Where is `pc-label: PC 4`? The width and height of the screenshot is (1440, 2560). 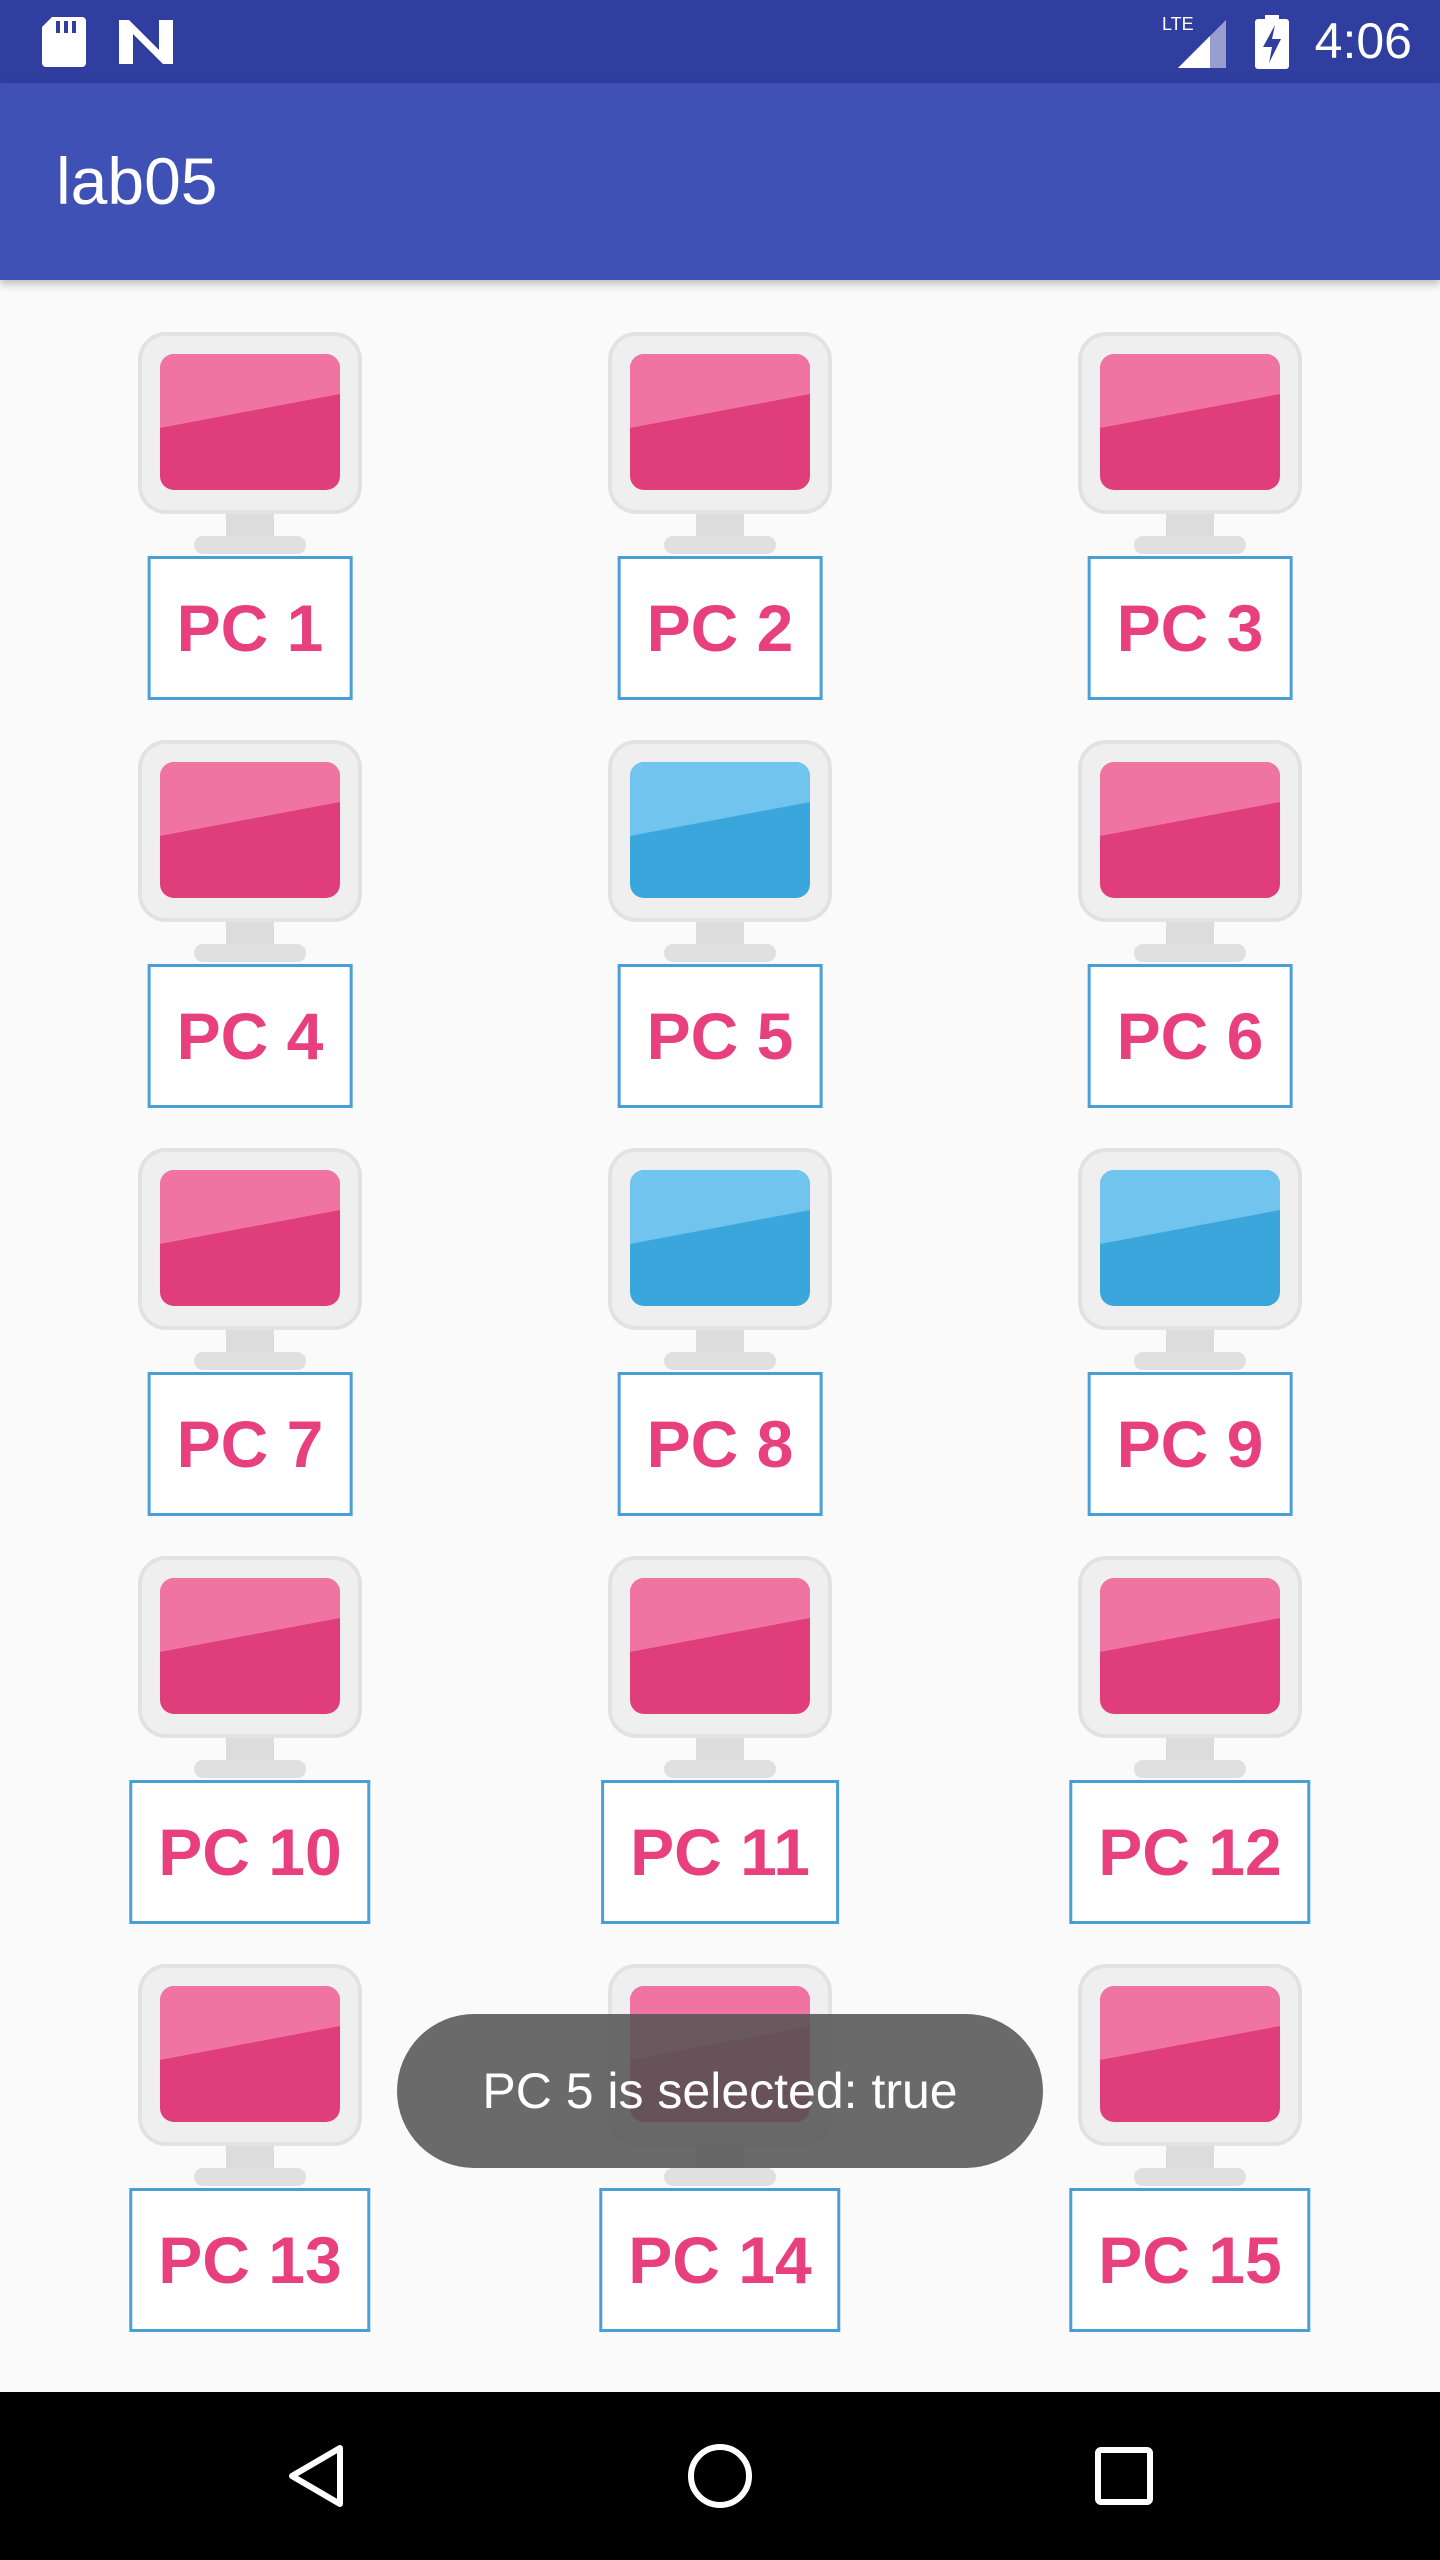
pc-label: PC 4 is located at coordinates (250, 1036).